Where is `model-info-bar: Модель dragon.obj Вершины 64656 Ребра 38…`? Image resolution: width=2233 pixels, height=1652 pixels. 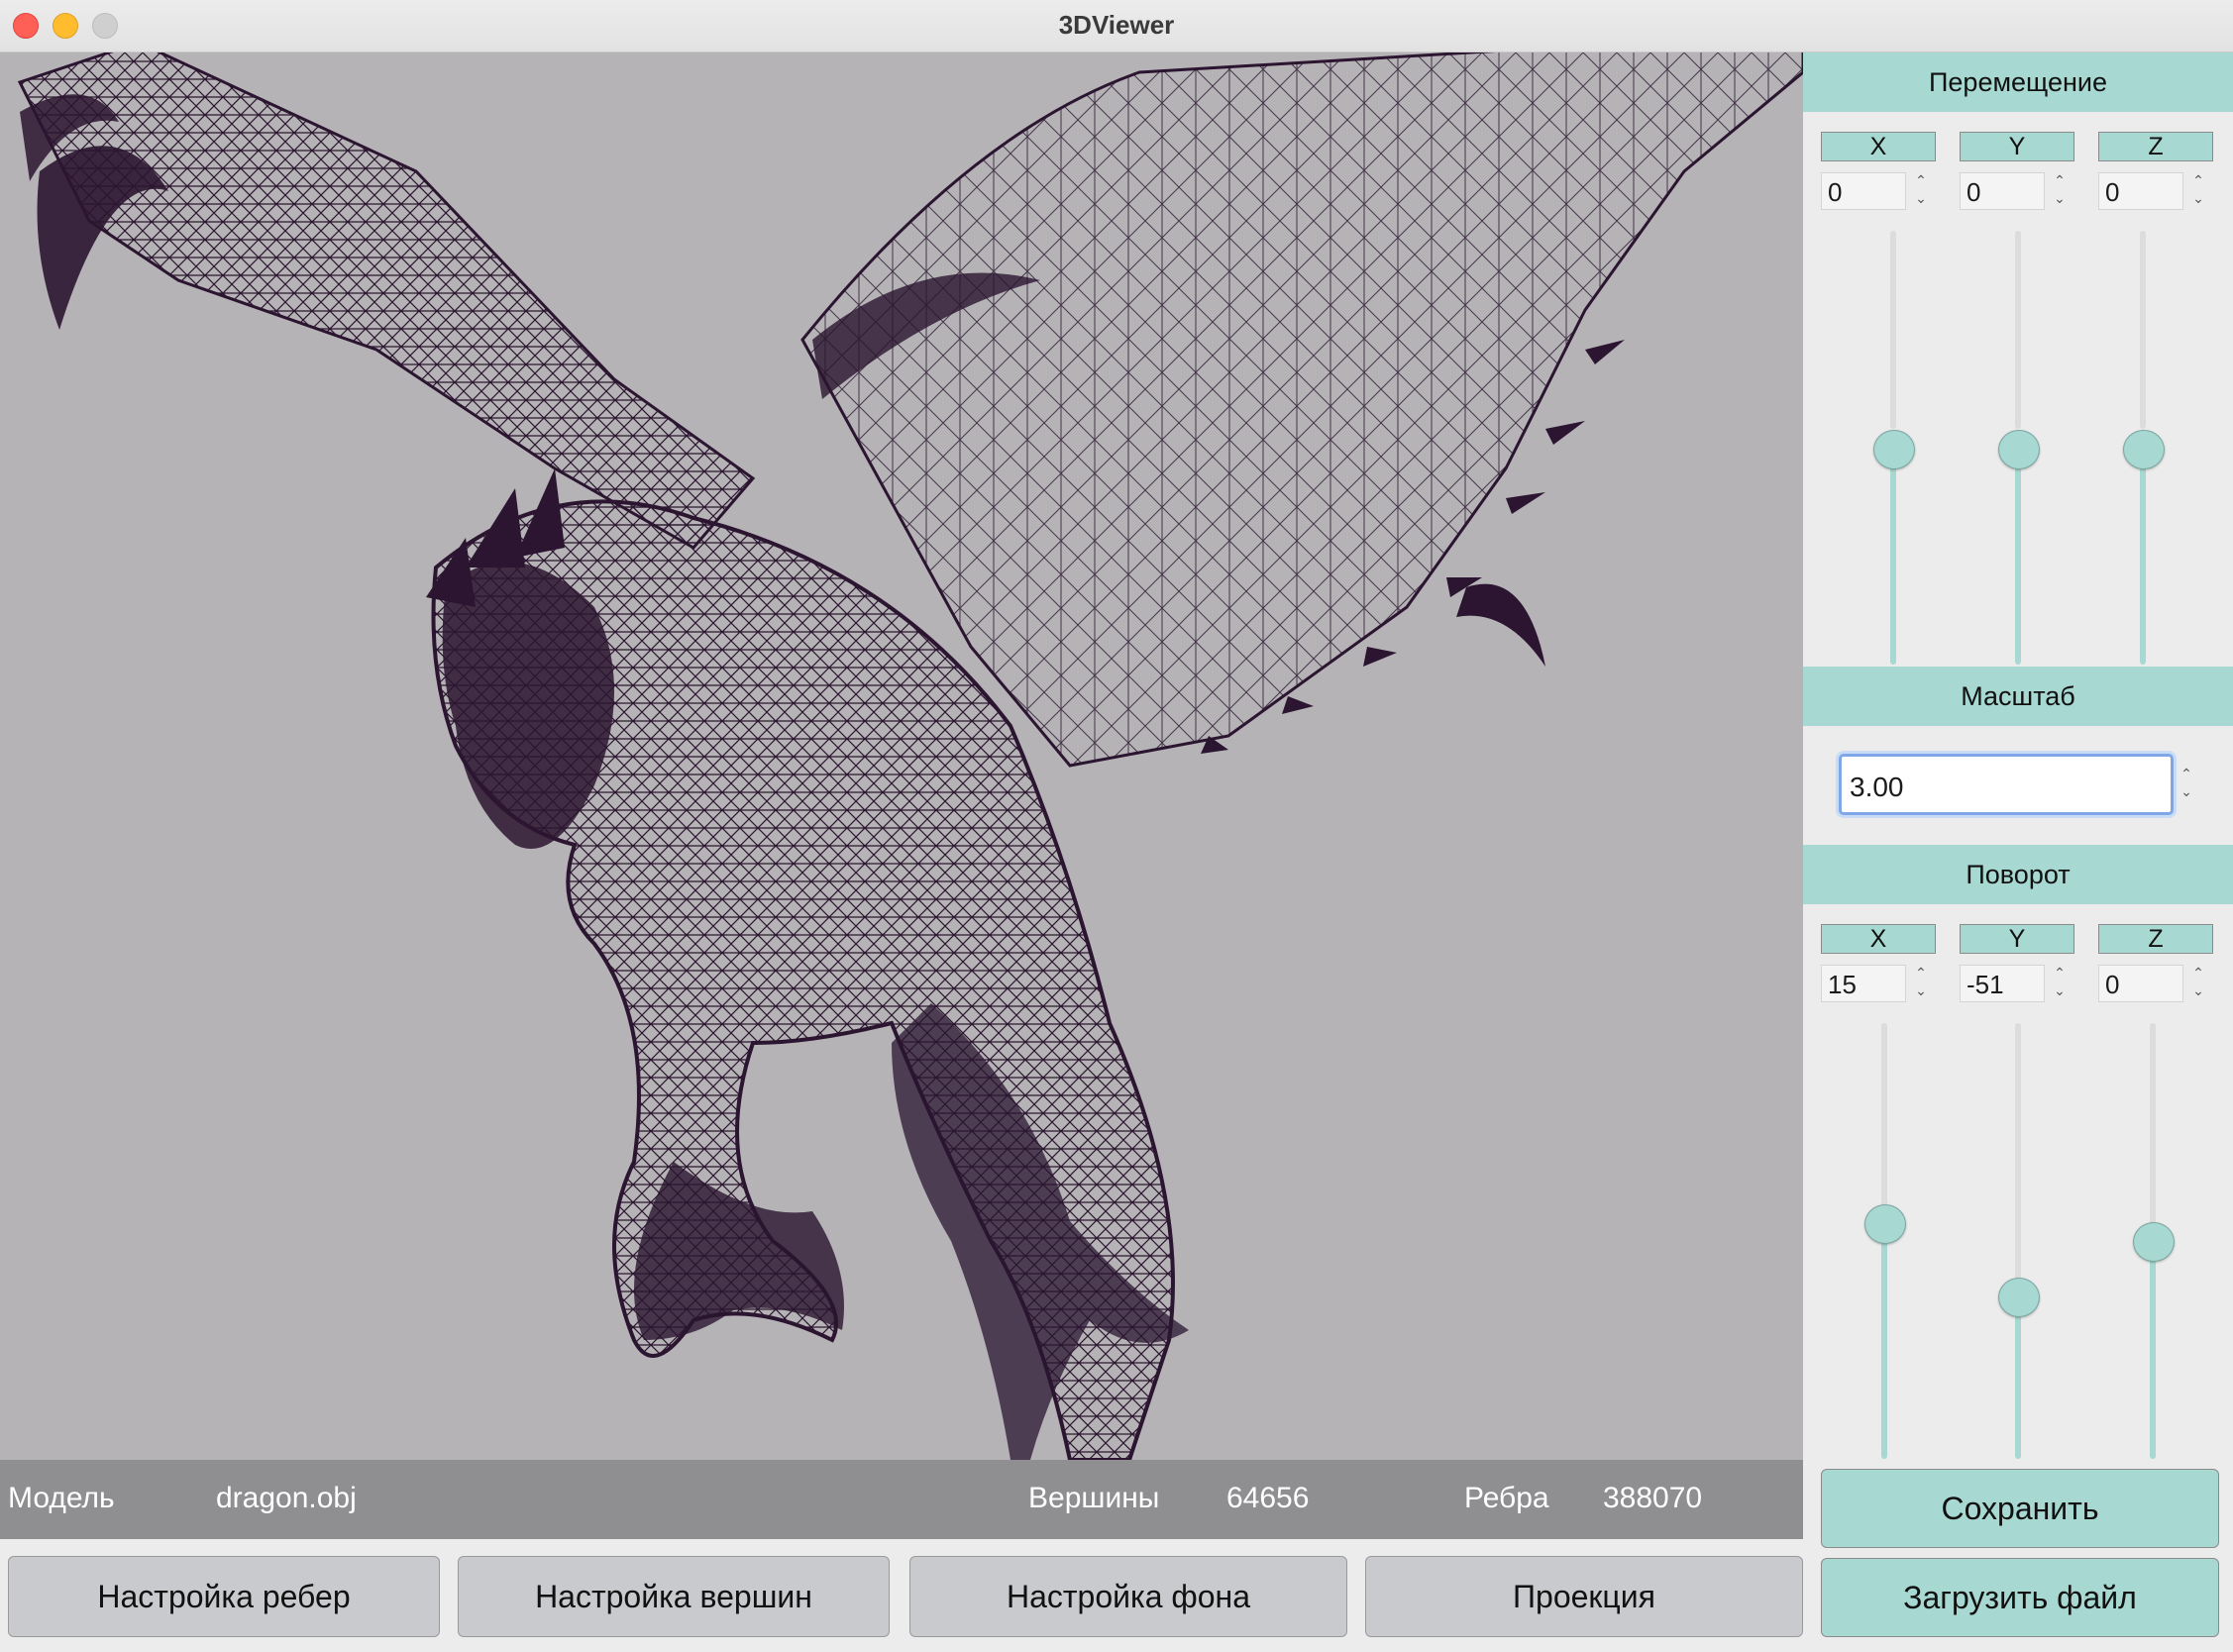 model-info-bar: Модель dragon.obj Вершины 64656 Ребра 38… is located at coordinates (901, 1499).